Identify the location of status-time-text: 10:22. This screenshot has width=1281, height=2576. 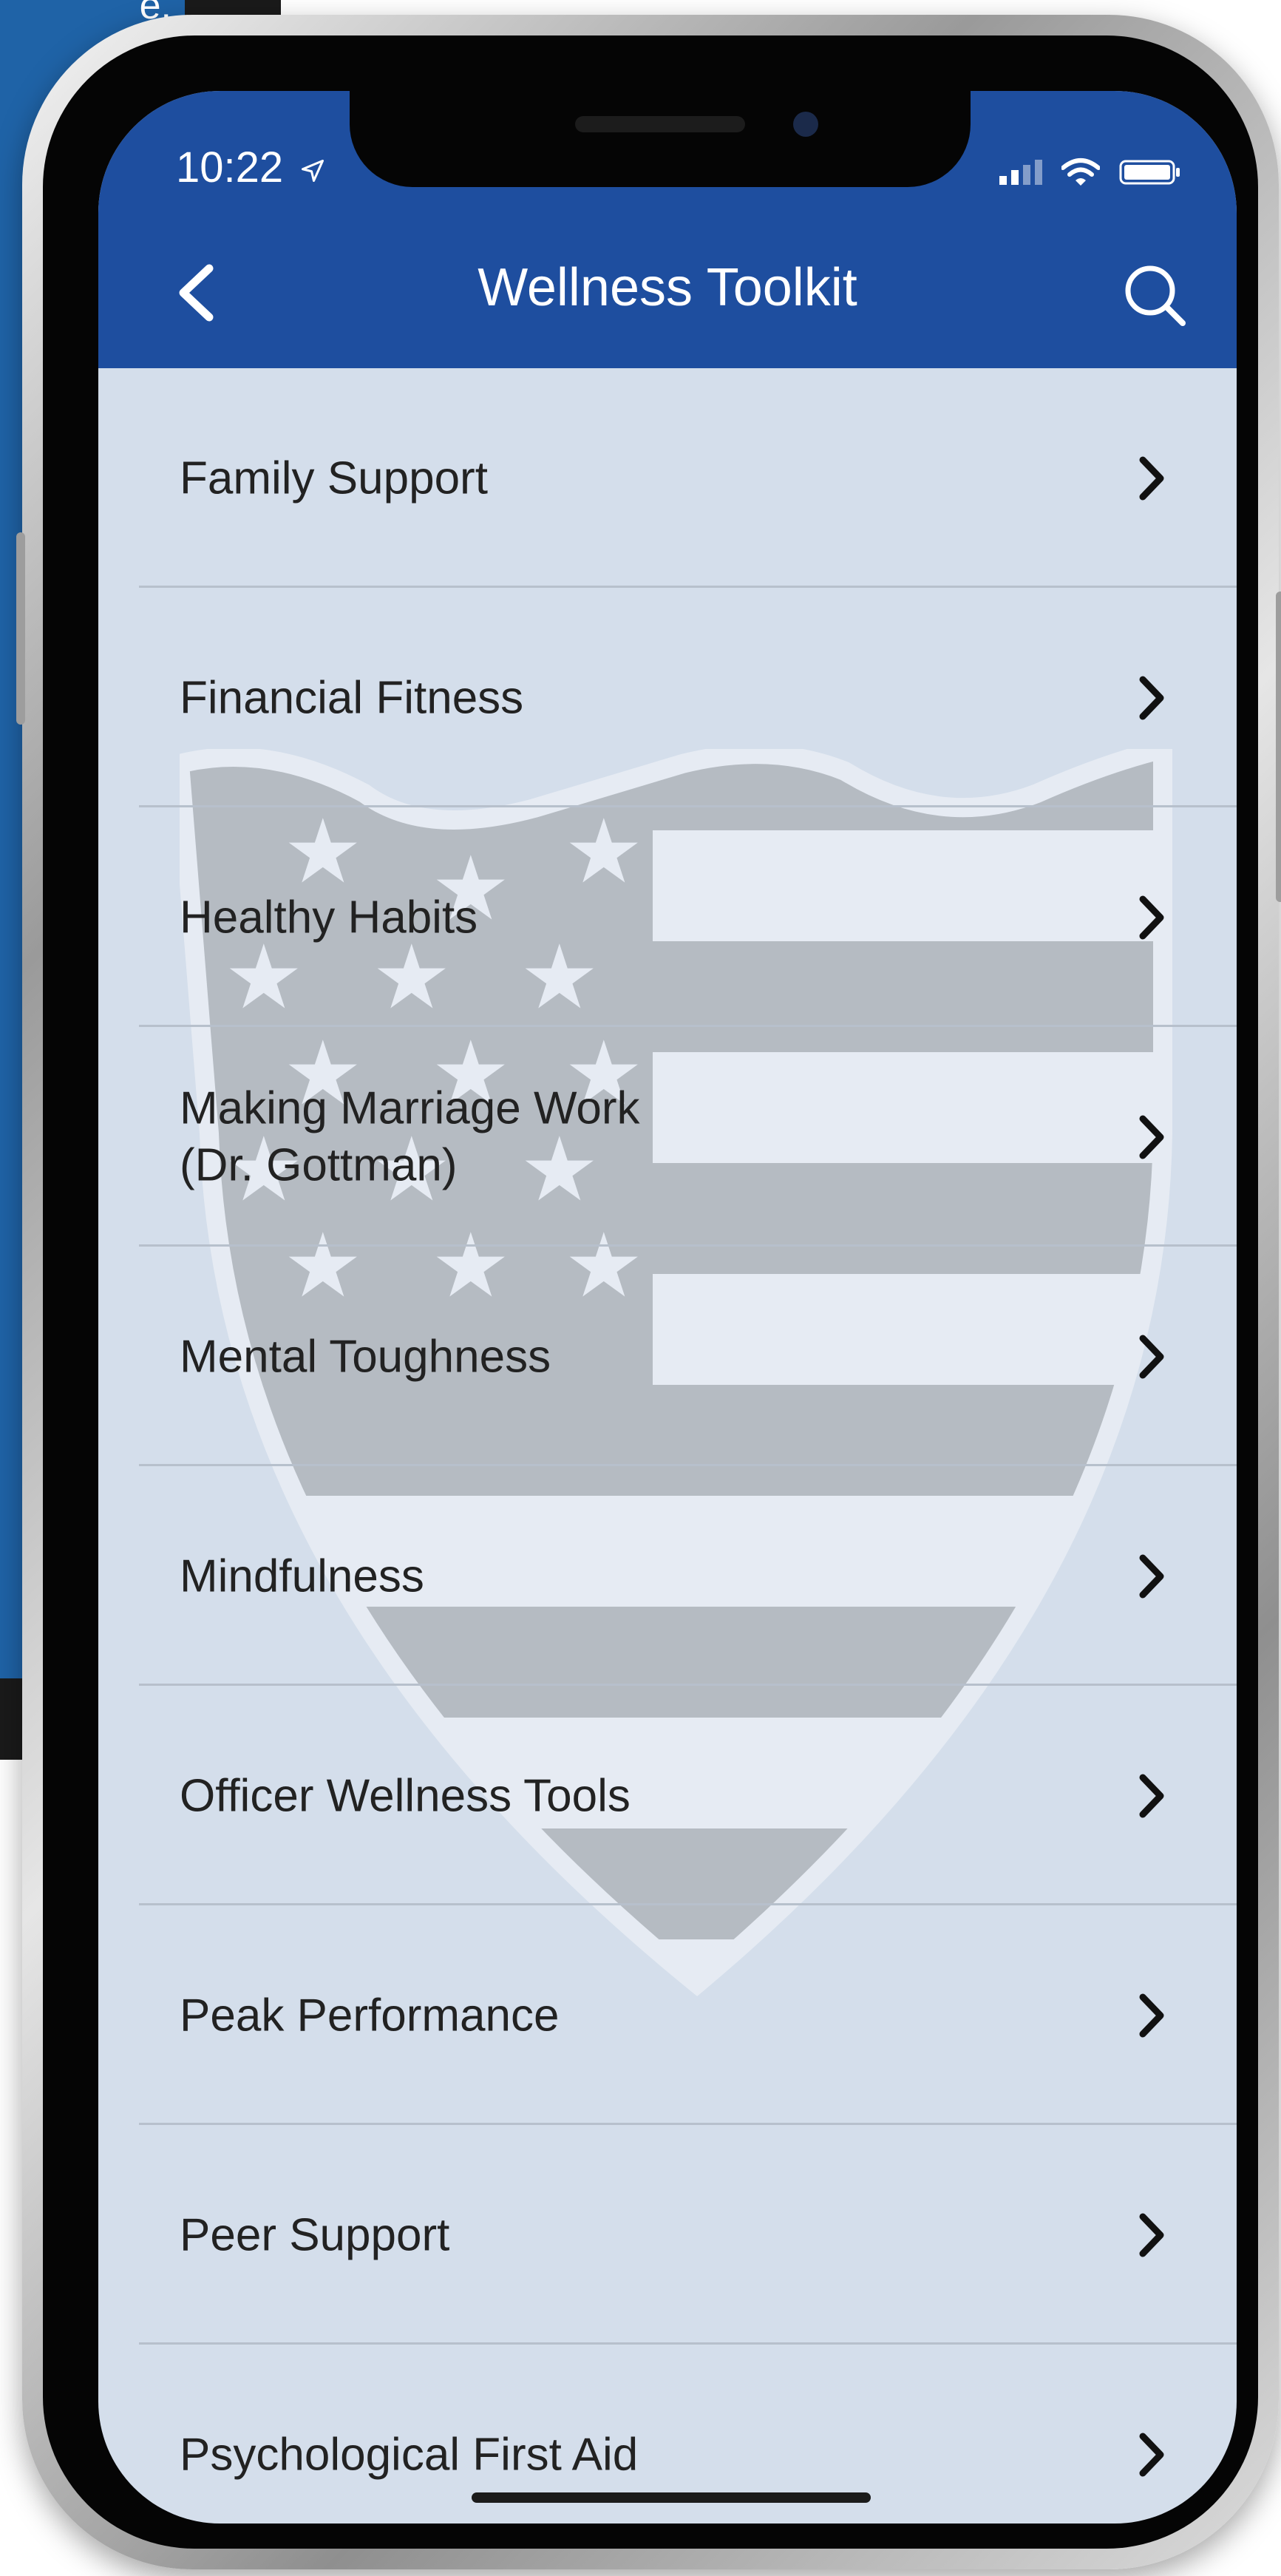
(230, 167).